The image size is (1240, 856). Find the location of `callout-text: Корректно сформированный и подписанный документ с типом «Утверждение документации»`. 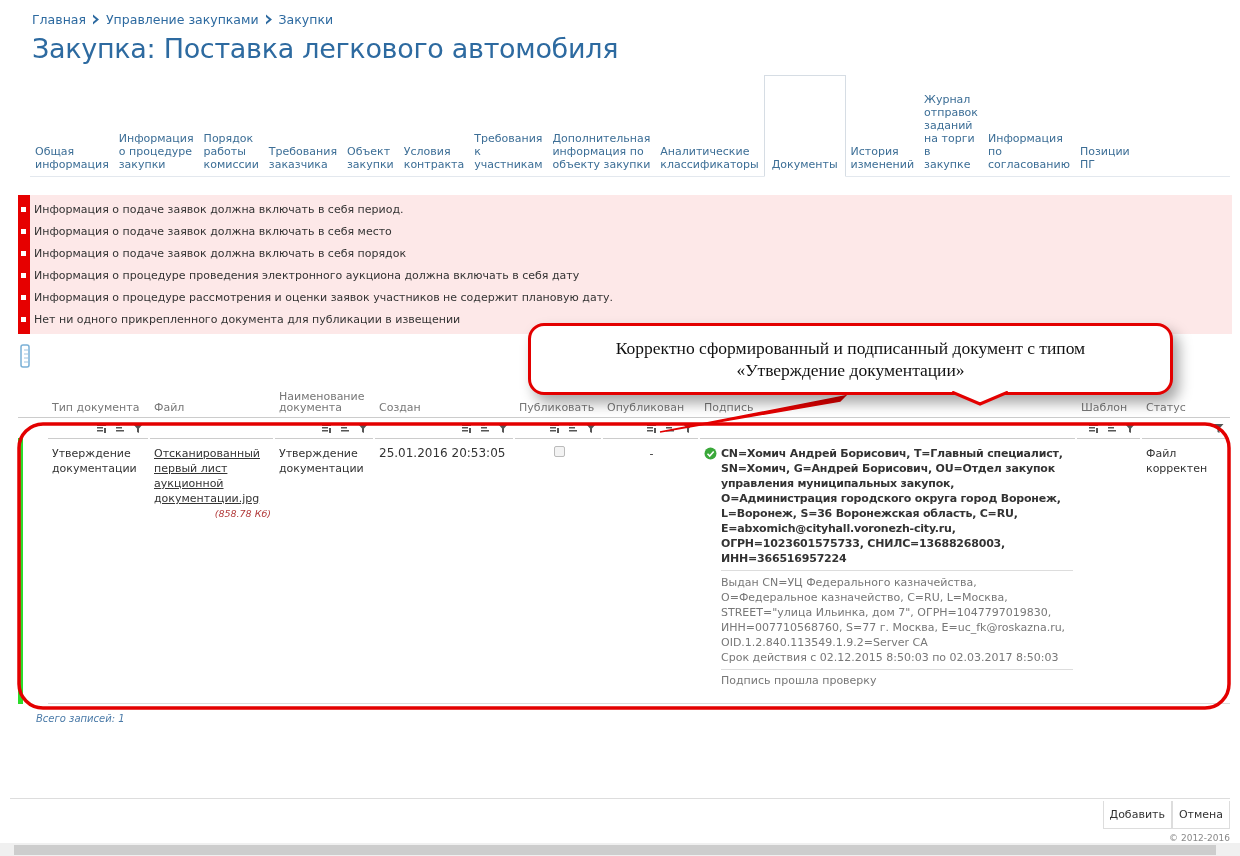

callout-text: Корректно сформированный и подписанный документ с типом «Утверждение документации» is located at coordinates (850, 359).